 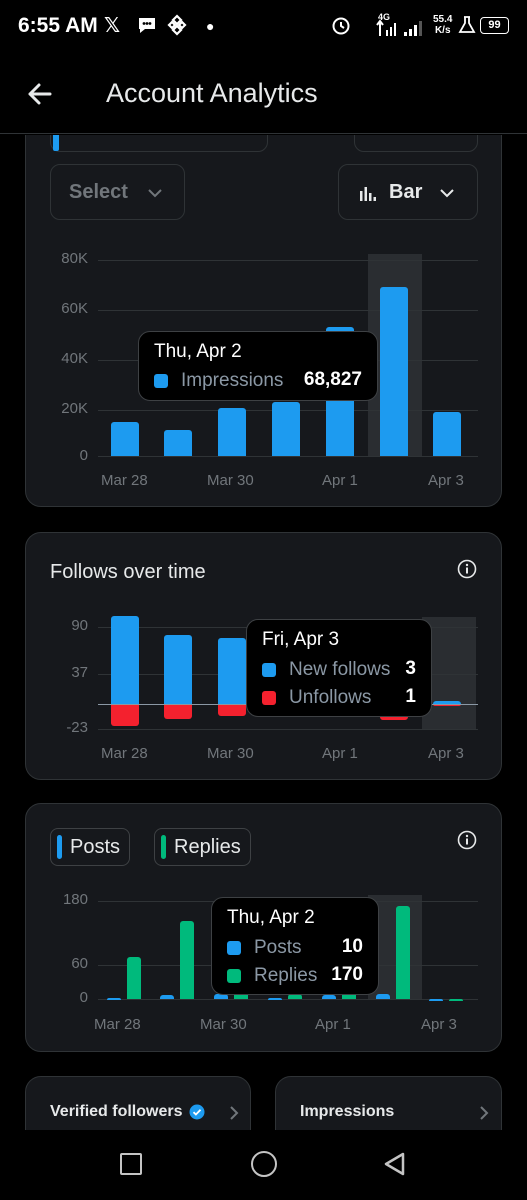 I want to click on y-tick-label: 37, so click(x=79, y=672).